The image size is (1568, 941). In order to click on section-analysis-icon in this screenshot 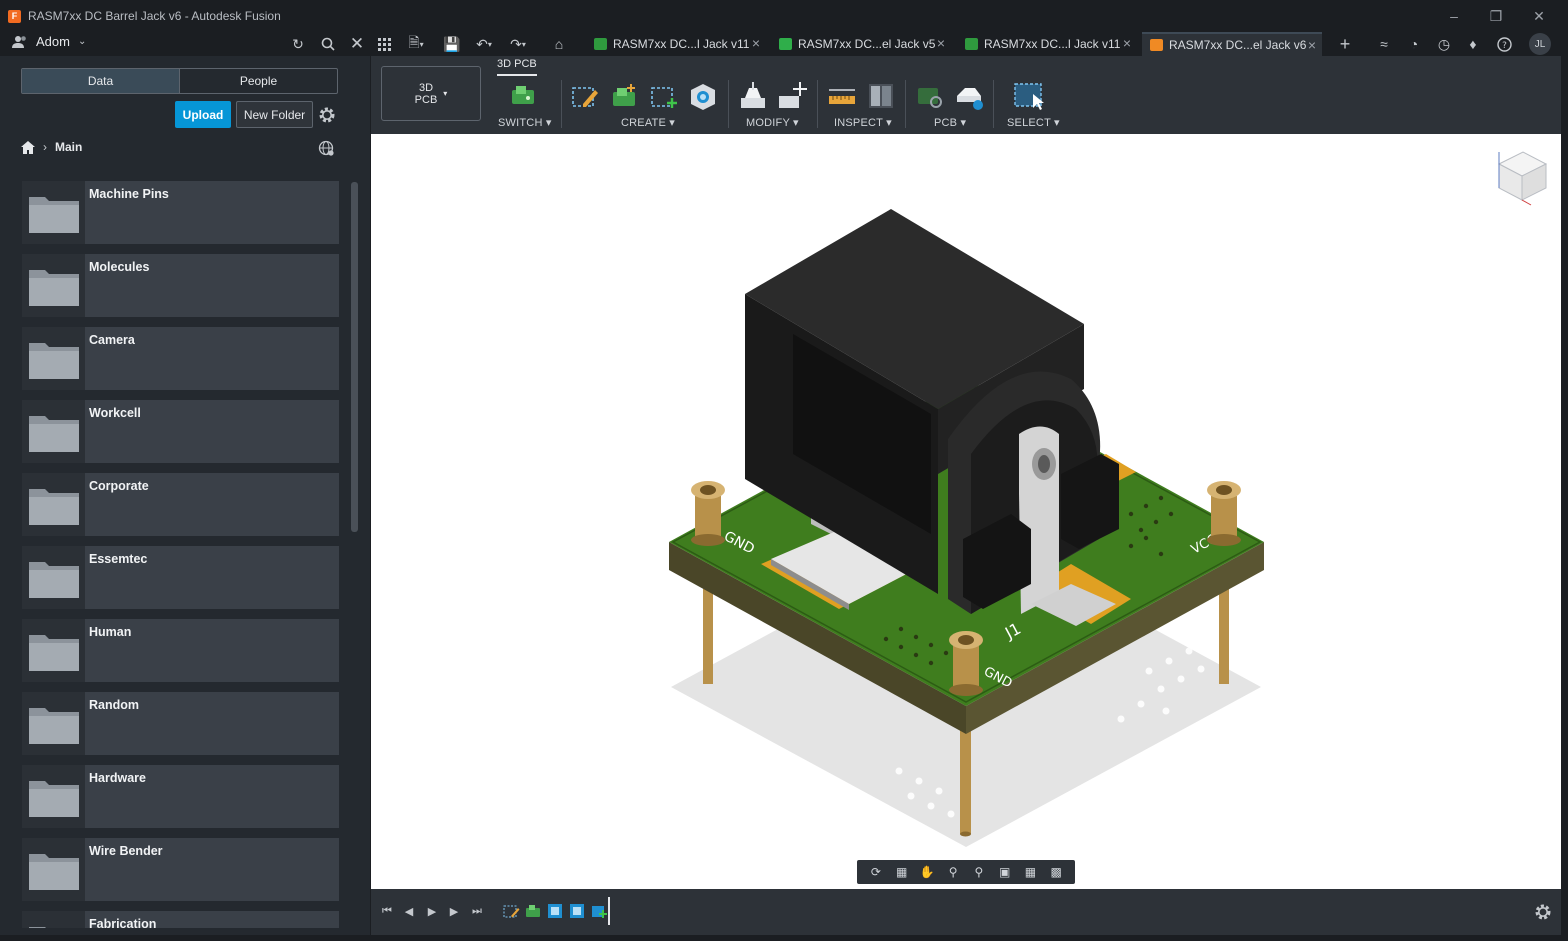, I will do `click(881, 96)`.